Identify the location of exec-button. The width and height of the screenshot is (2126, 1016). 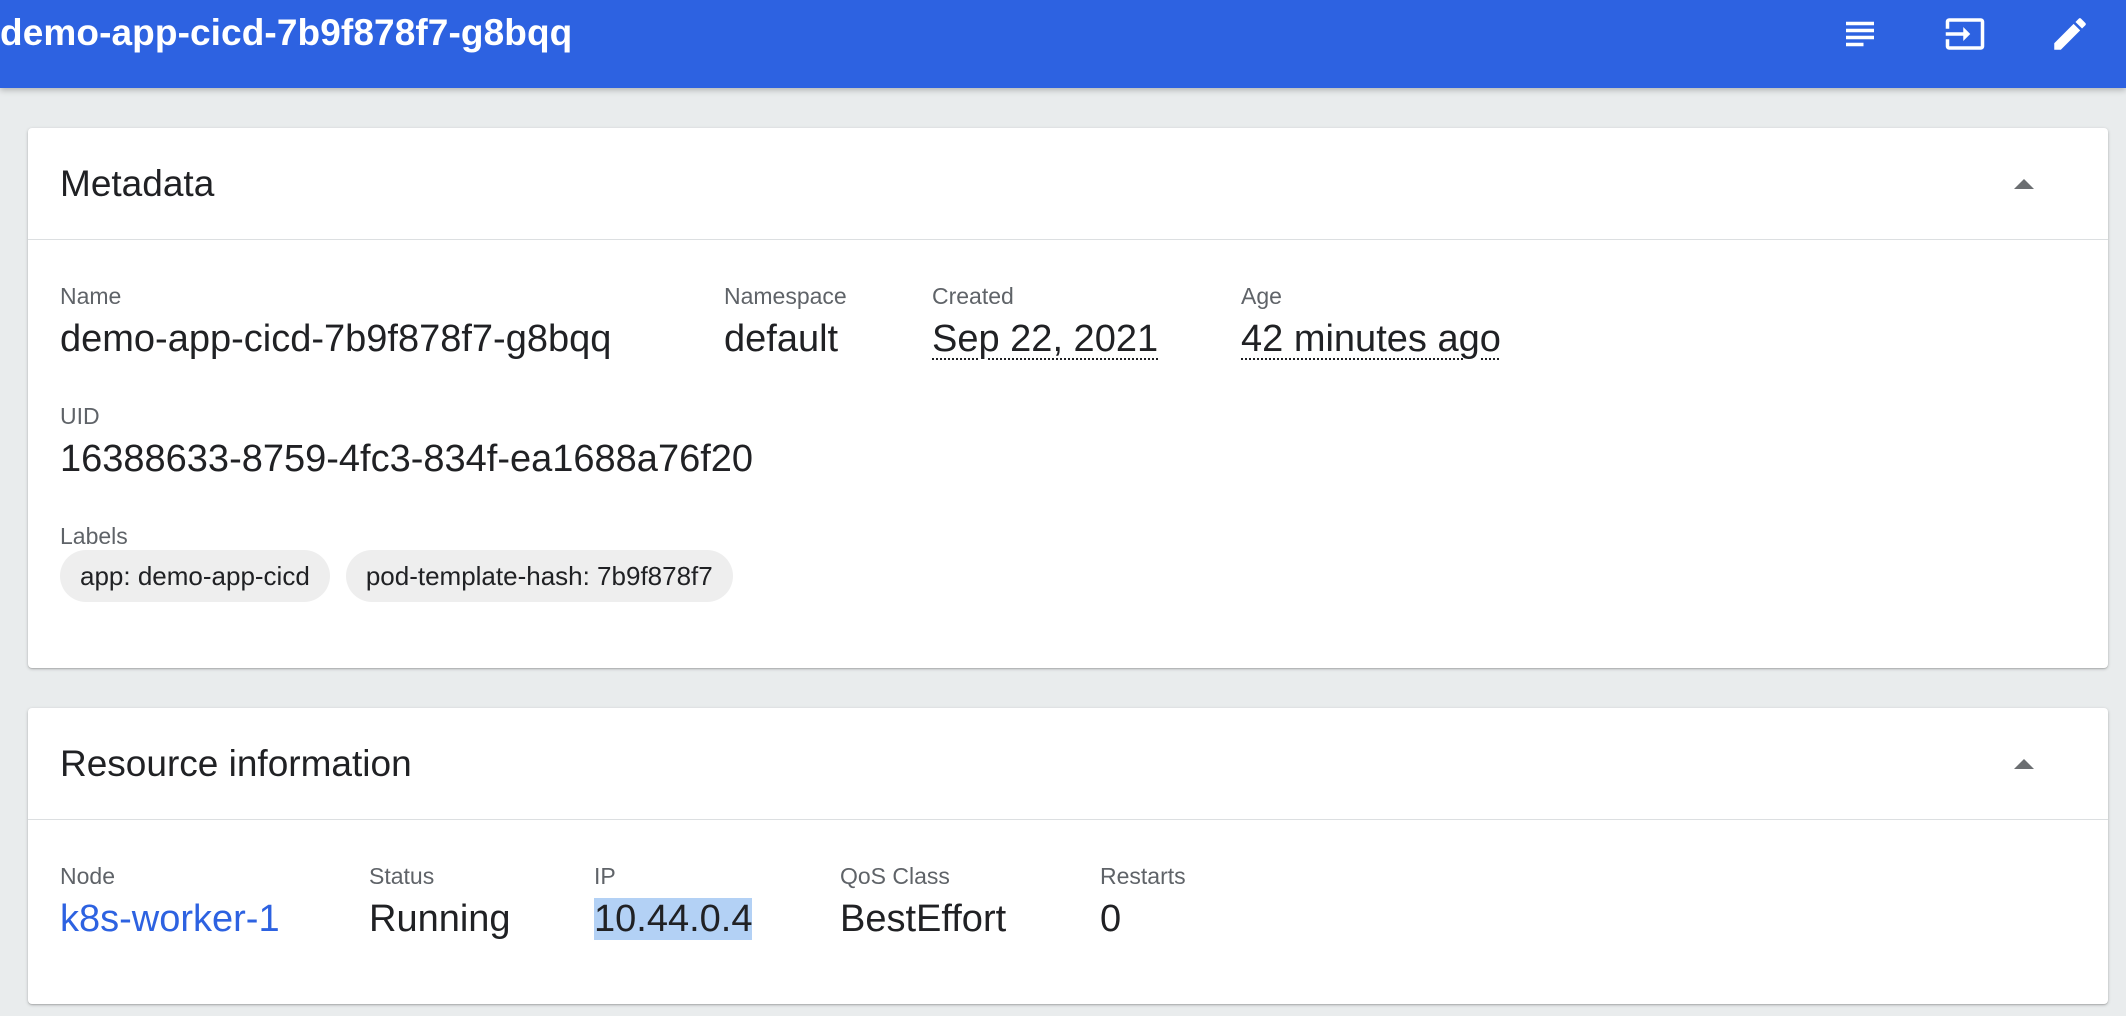
(1965, 34).